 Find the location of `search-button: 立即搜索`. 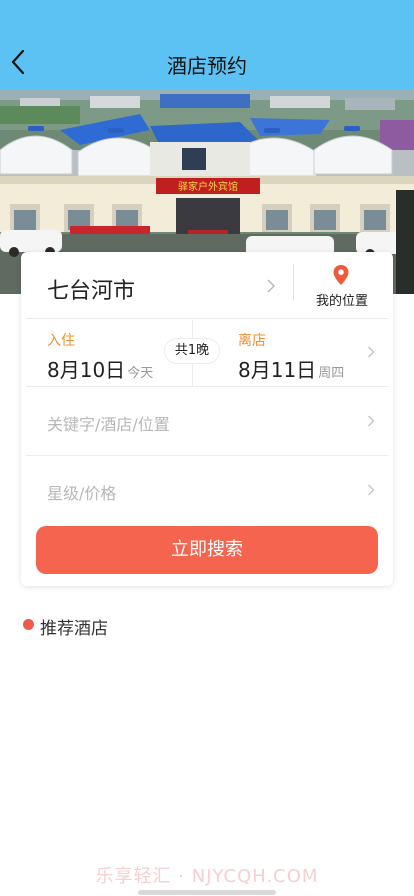

search-button: 立即搜索 is located at coordinates (207, 550).